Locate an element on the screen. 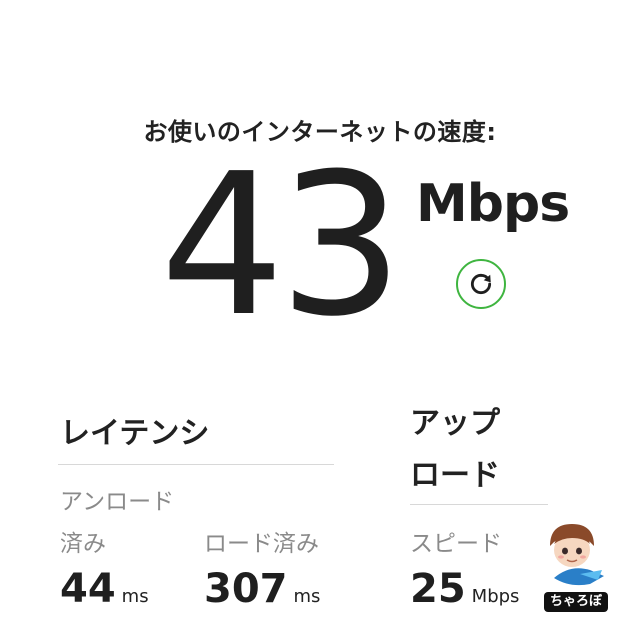  download-speed-value: 43 is located at coordinates (281, 246).